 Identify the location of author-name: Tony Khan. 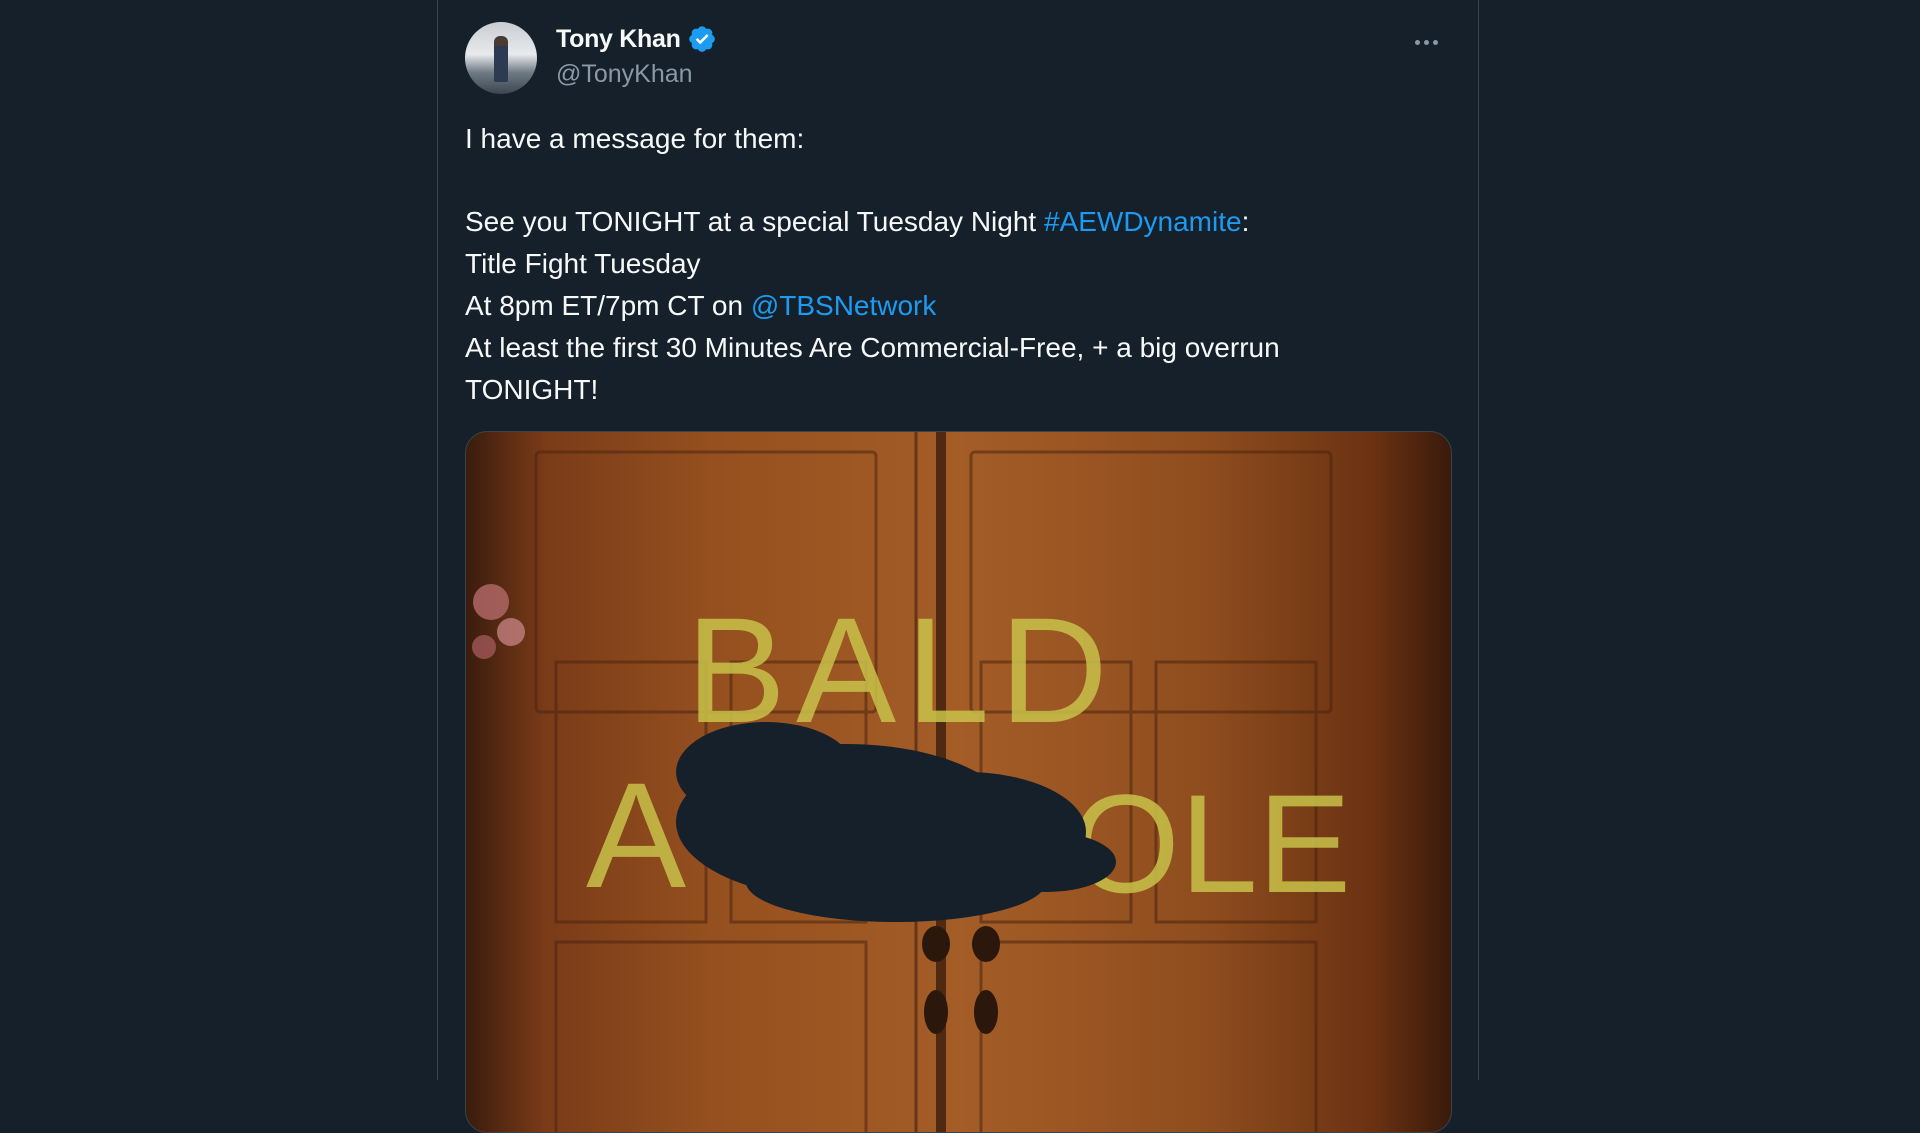
(618, 39).